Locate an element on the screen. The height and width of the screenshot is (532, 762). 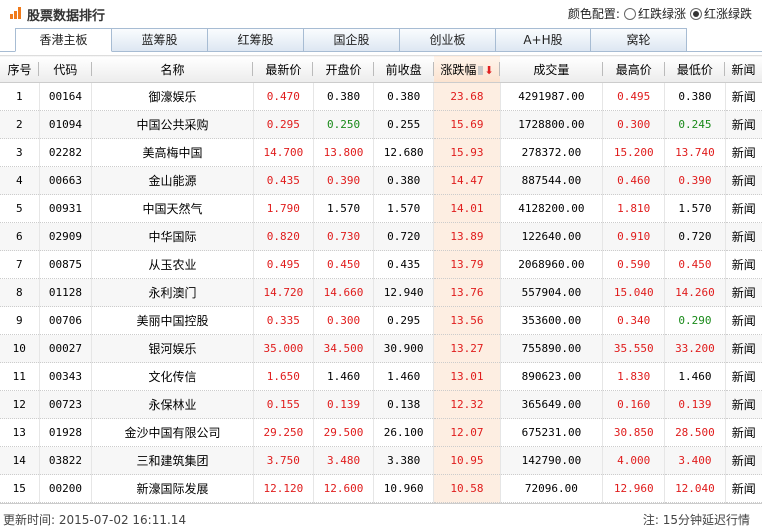
cell-last-price: 0.435 is located at coordinates (283, 180).